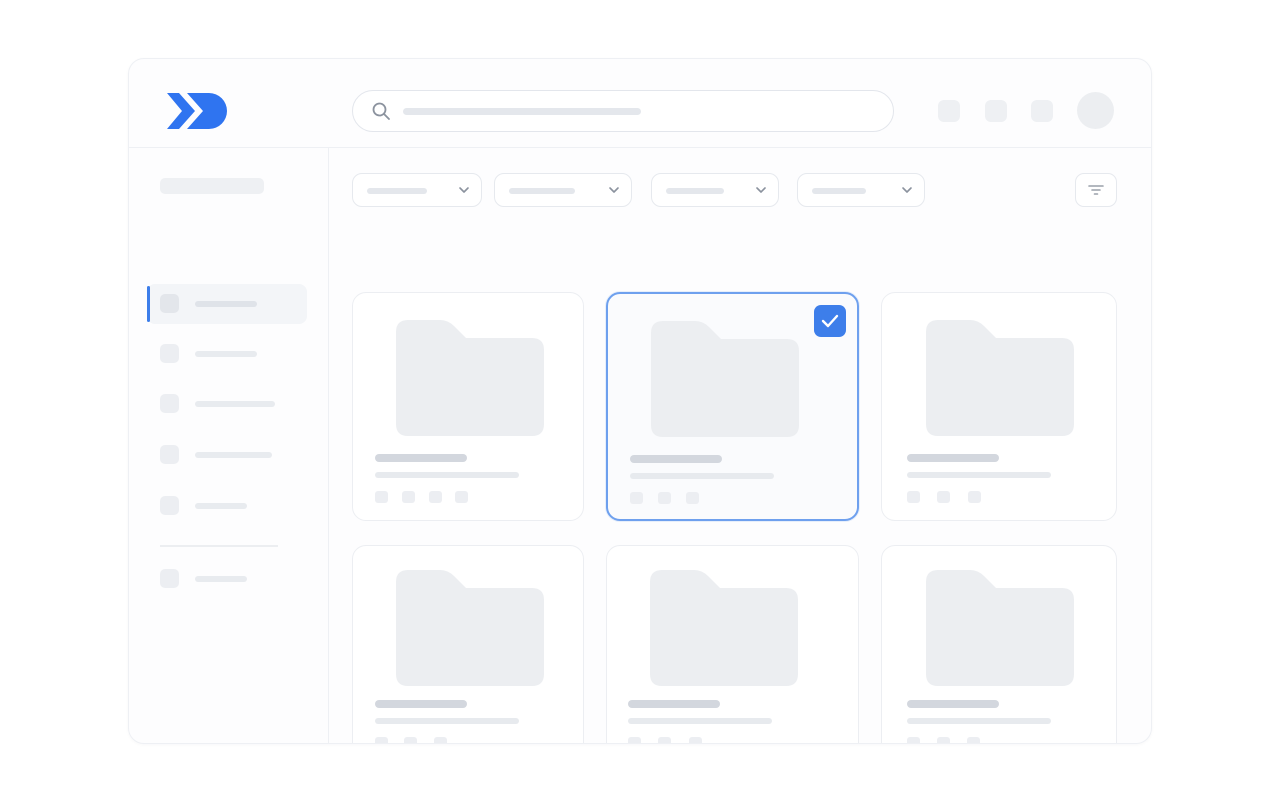 The width and height of the screenshot is (1280, 800). Describe the element at coordinates (219, 546) in the screenshot. I see `sidebar-divider` at that location.